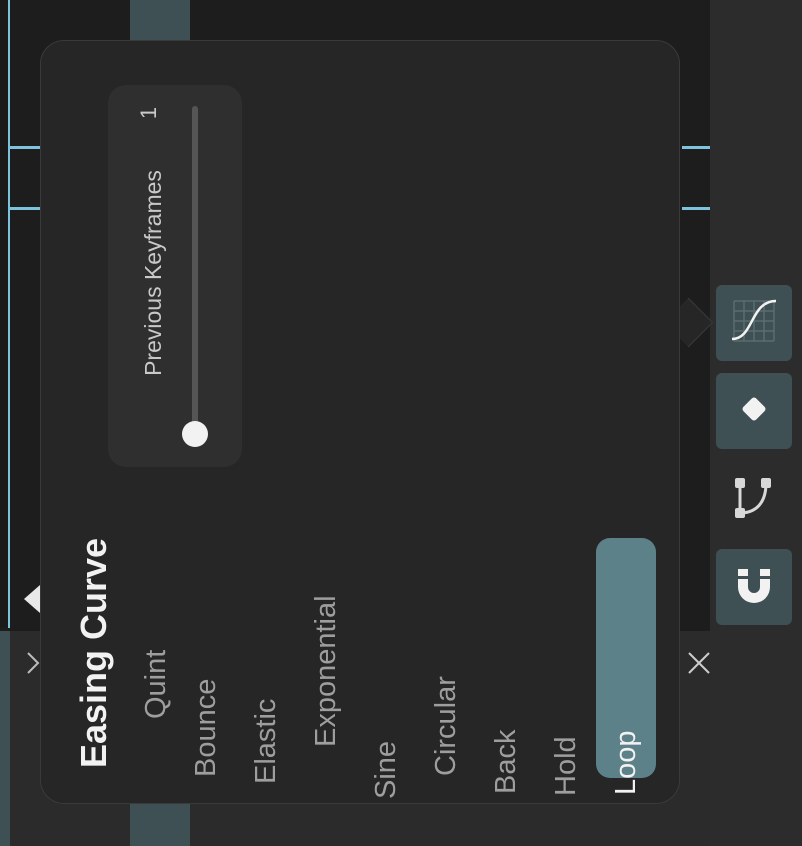 Image resolution: width=802 pixels, height=846 pixels. What do you see at coordinates (93, 652) in the screenshot?
I see `popover-title: Easing Curve` at bounding box center [93, 652].